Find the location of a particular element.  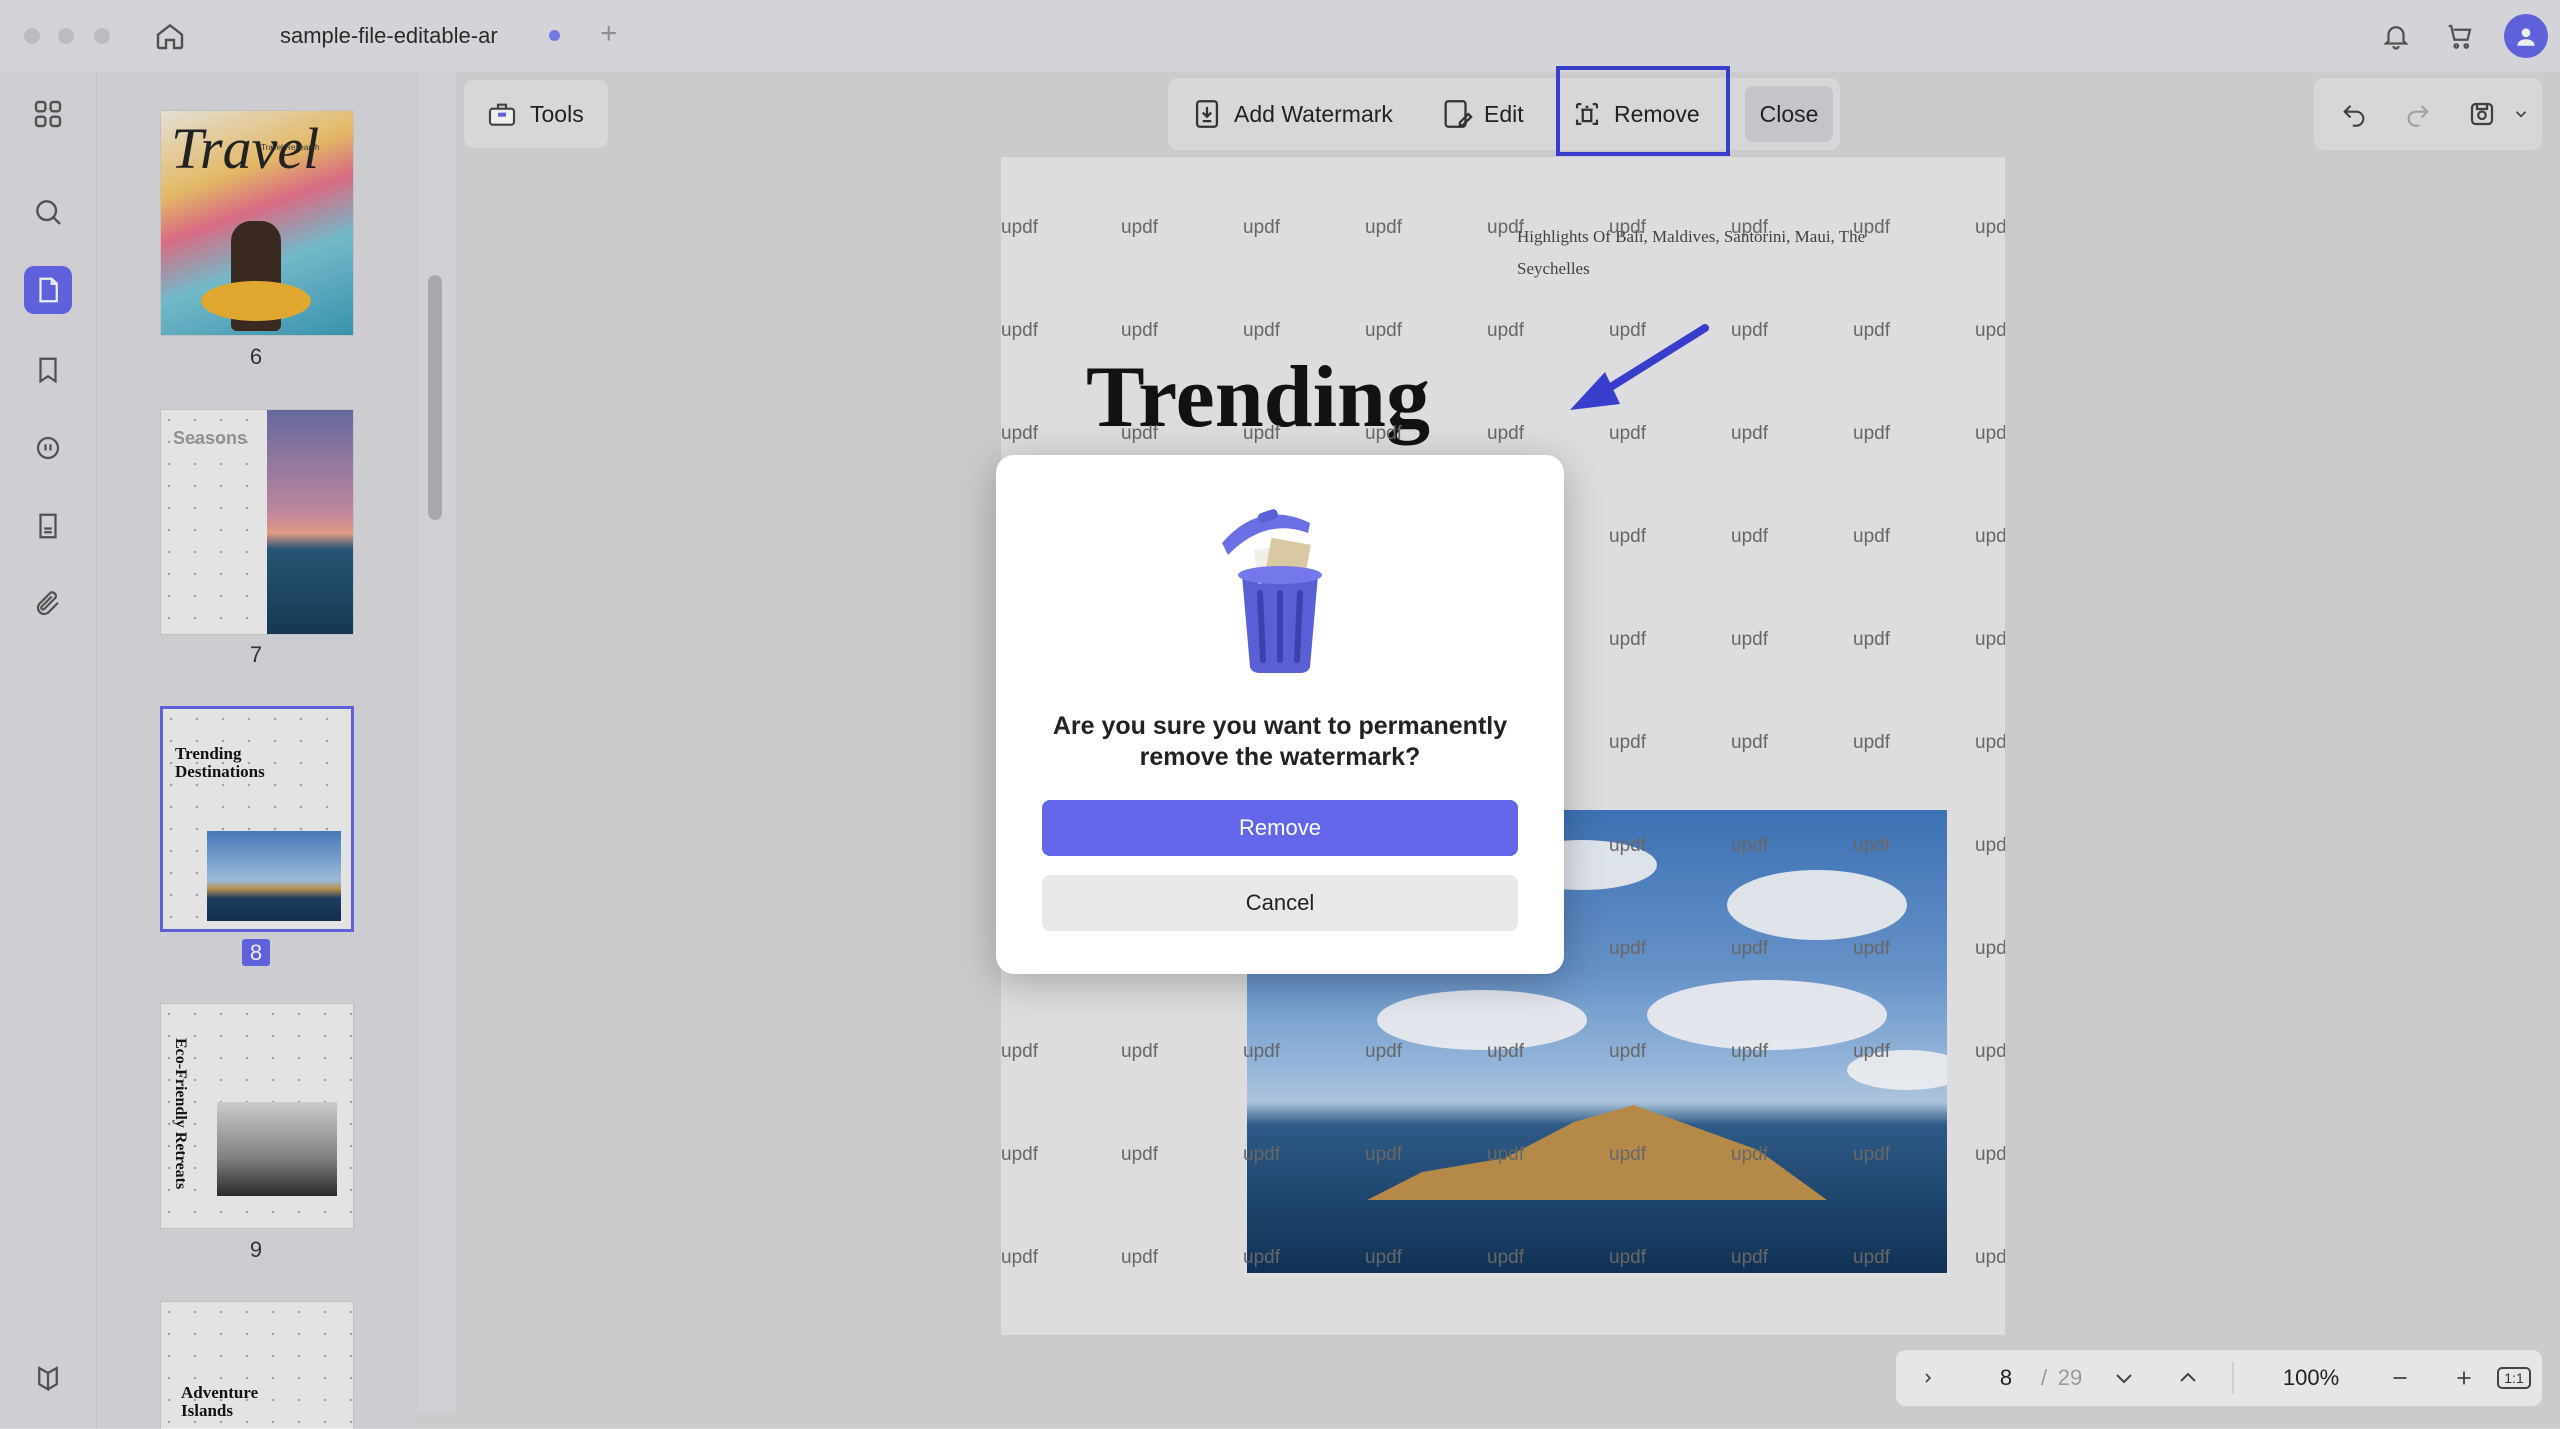

total-pages: 29 is located at coordinates (2070, 1377).